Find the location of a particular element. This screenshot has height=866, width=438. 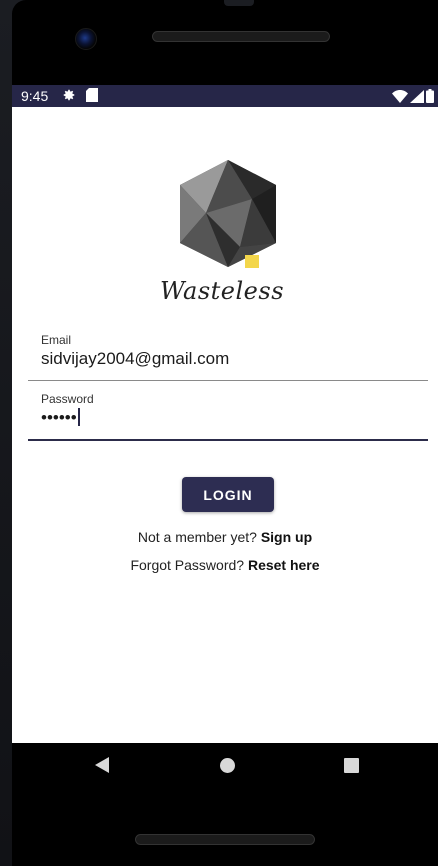

top-bezel is located at coordinates (225, 42).